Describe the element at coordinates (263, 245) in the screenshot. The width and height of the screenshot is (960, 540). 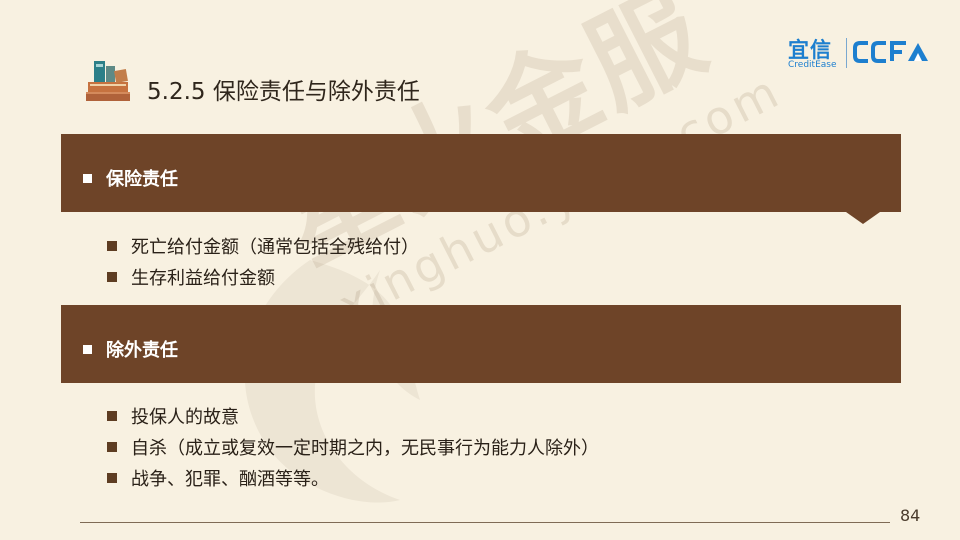
I see `list-item: 死亡给付金额（通常包括全残给付）` at that location.